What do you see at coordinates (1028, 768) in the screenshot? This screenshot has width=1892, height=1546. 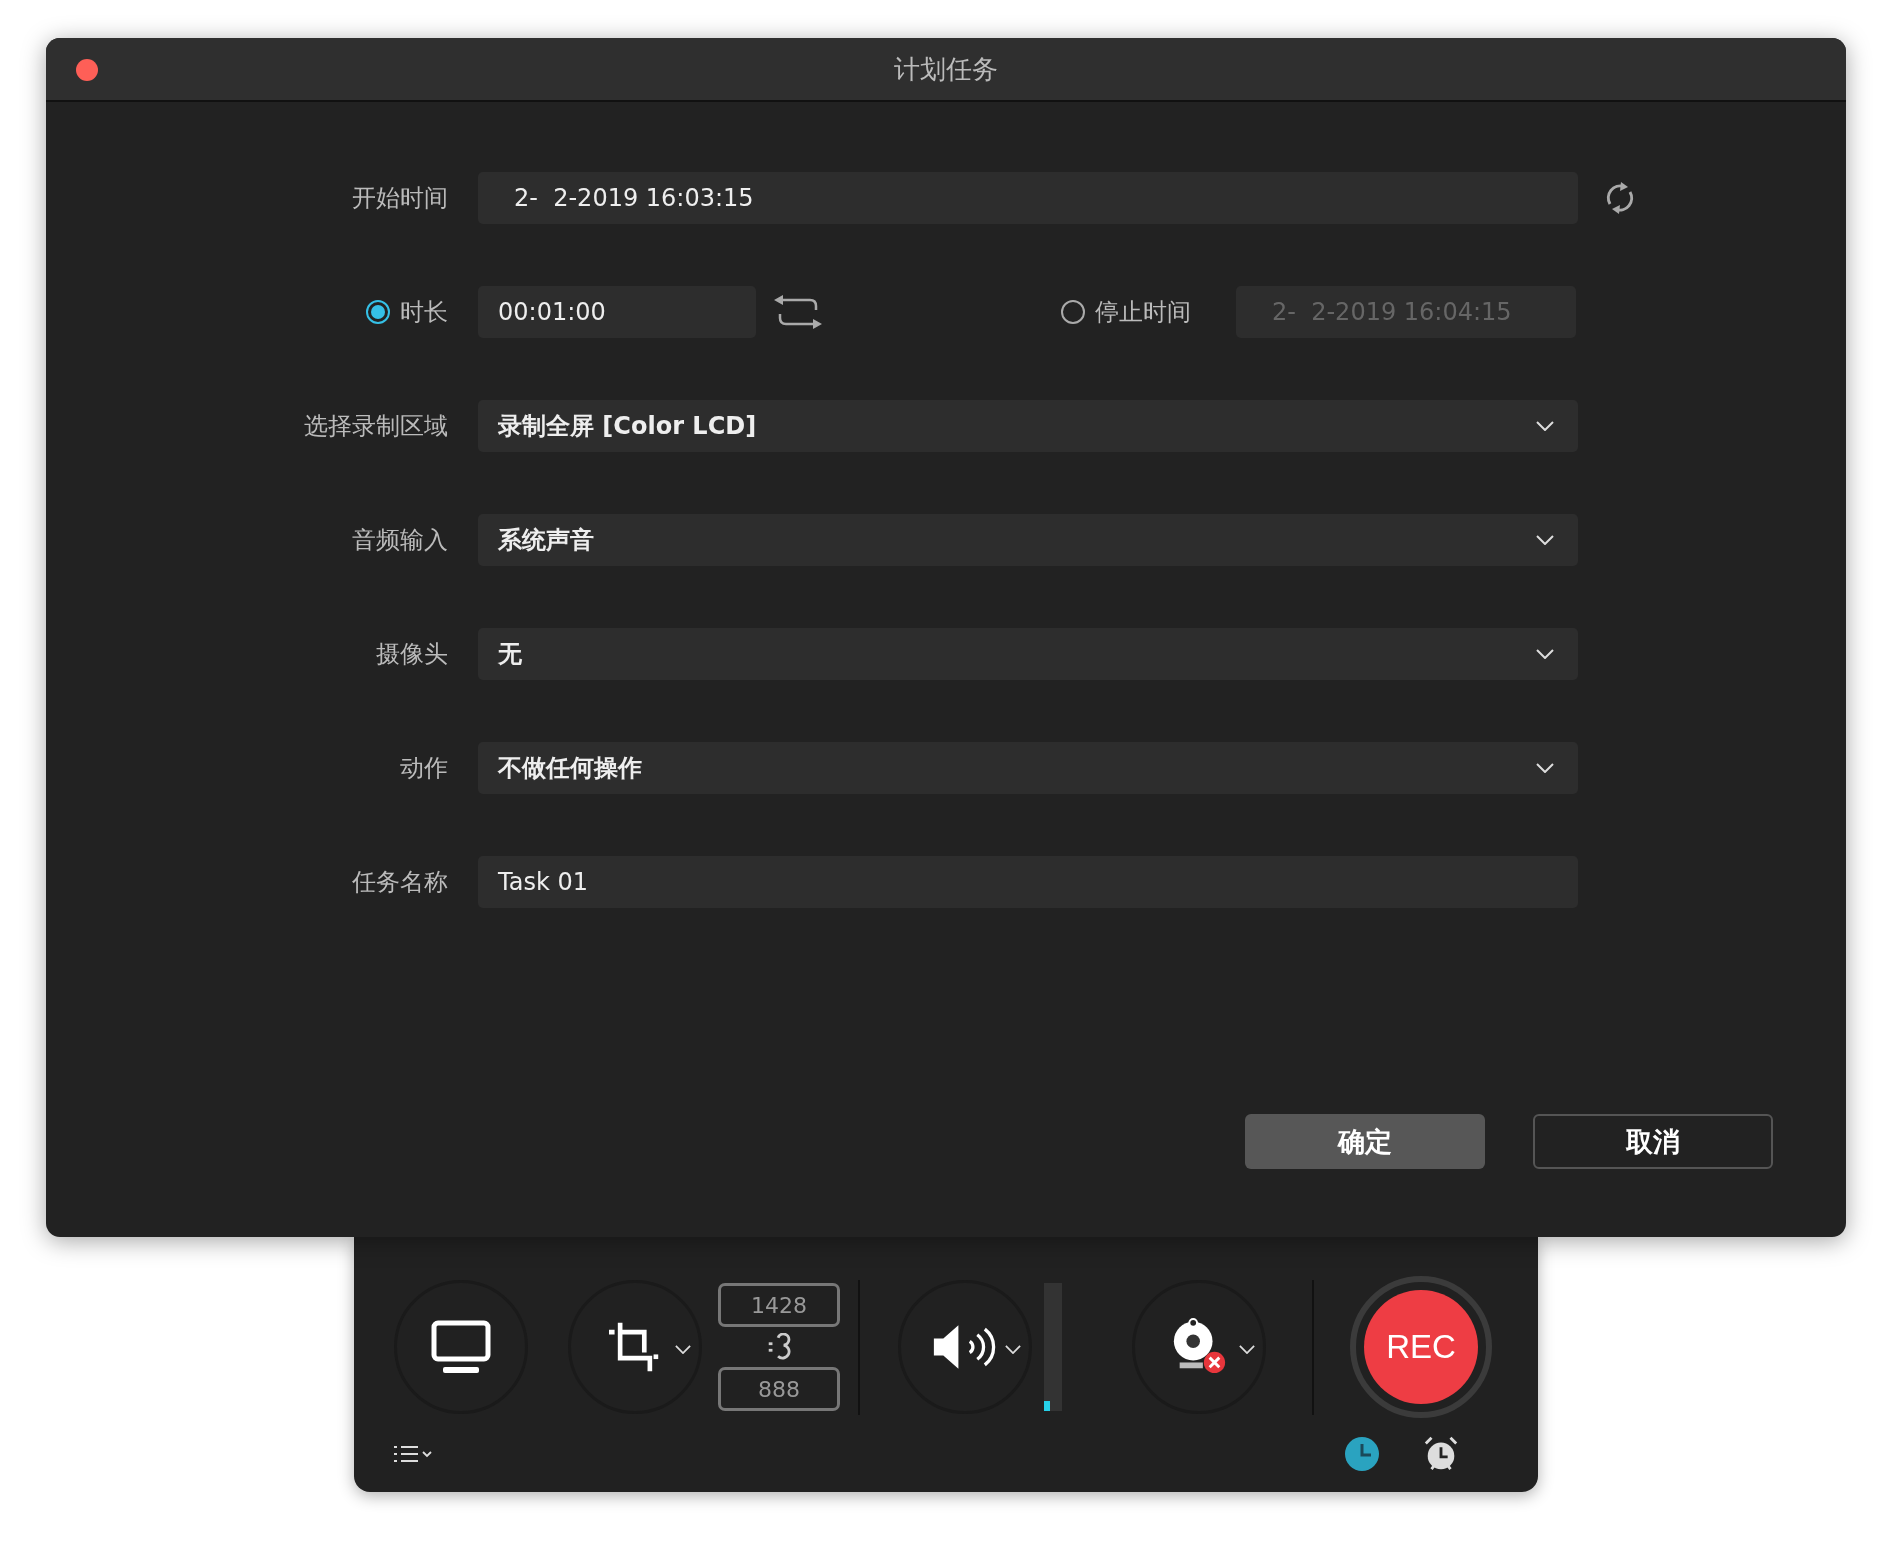 I see `dropdown: 不做任何操作` at bounding box center [1028, 768].